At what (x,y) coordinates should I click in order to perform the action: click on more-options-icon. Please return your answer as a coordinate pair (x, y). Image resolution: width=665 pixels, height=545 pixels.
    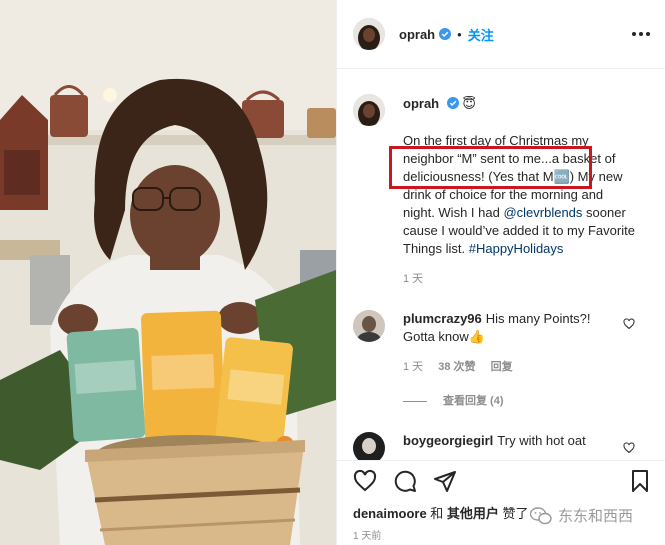
    Looking at the image, I should click on (641, 34).